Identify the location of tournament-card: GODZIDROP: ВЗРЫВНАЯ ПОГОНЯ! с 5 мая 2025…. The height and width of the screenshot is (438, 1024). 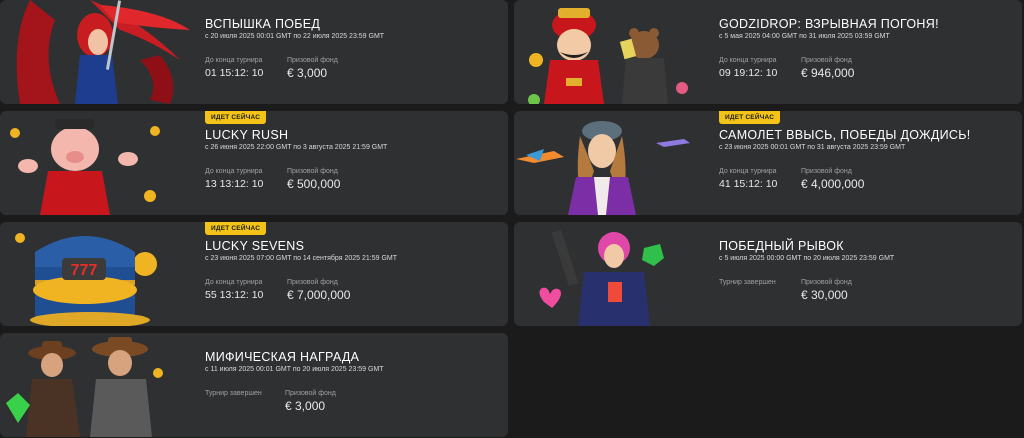
(768, 52).